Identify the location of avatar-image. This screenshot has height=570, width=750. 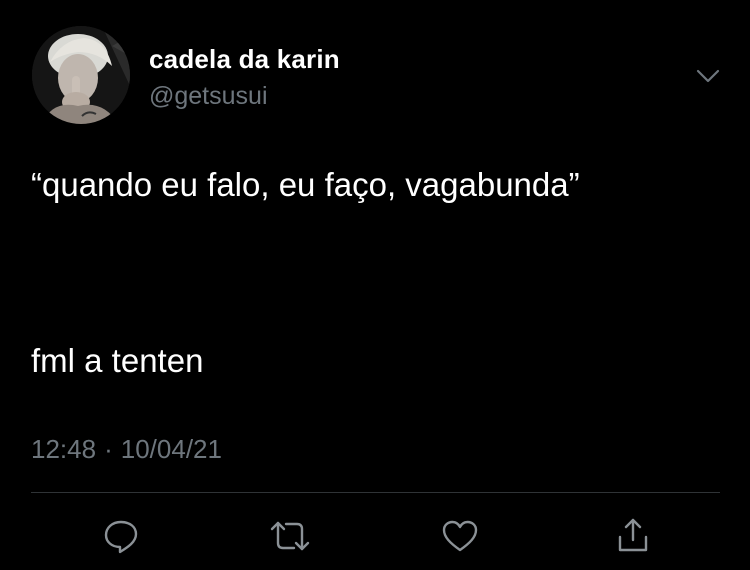
(81, 75).